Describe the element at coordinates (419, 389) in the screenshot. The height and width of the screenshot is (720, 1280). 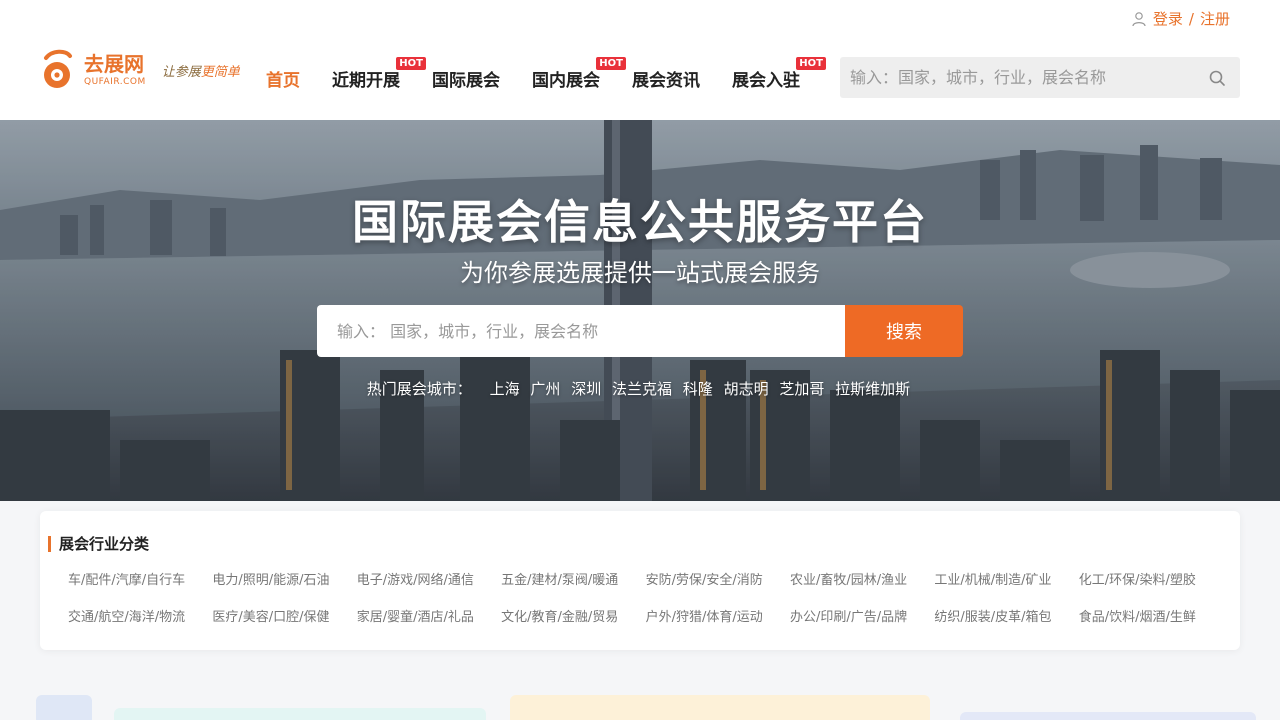
I see `hot-cities-label: 热门展会城市：` at that location.